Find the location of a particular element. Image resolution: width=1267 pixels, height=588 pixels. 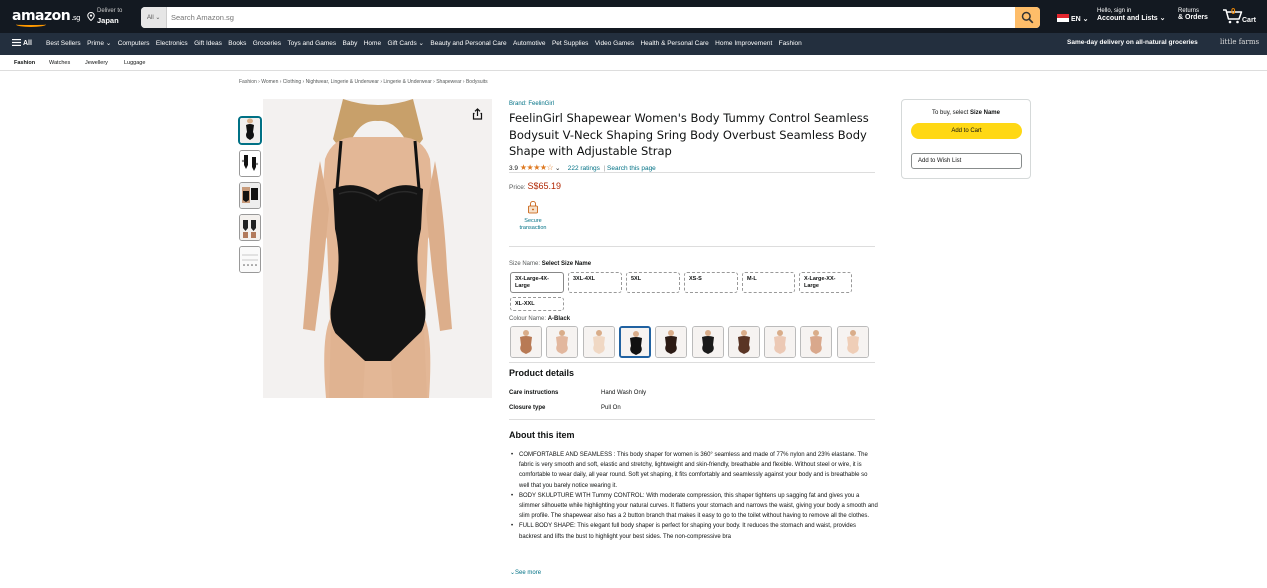

deliver-country: Japan is located at coordinates (108, 20).